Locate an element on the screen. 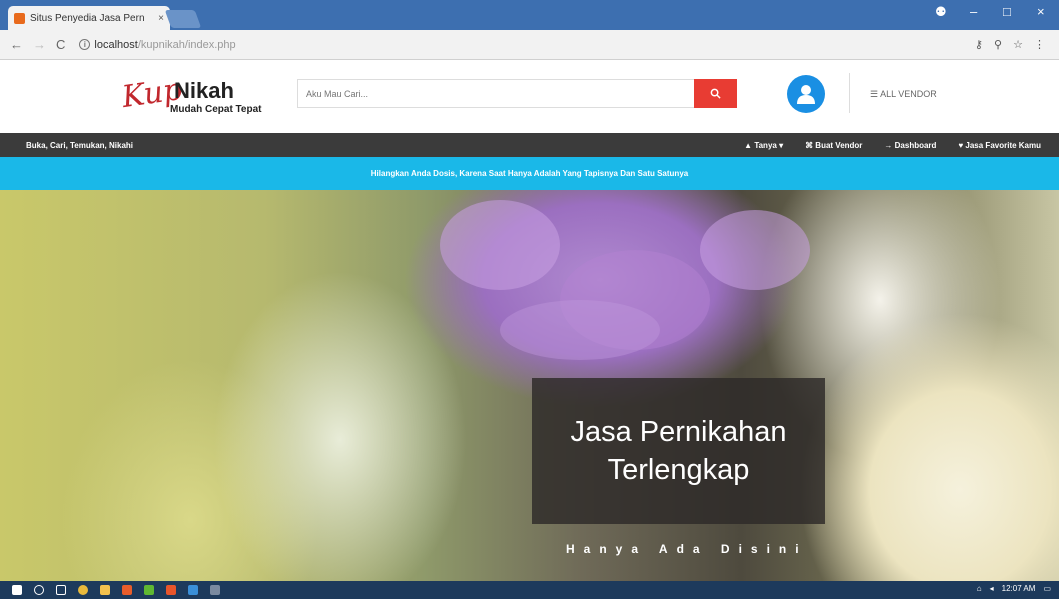  search-icon is located at coordinates (715, 93).